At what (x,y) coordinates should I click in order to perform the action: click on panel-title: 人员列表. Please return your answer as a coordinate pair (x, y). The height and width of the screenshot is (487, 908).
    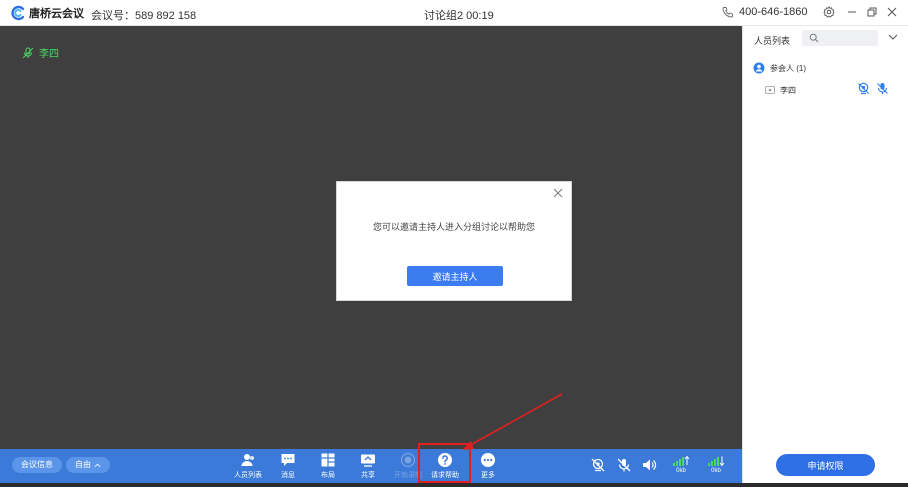
    Looking at the image, I should click on (772, 41).